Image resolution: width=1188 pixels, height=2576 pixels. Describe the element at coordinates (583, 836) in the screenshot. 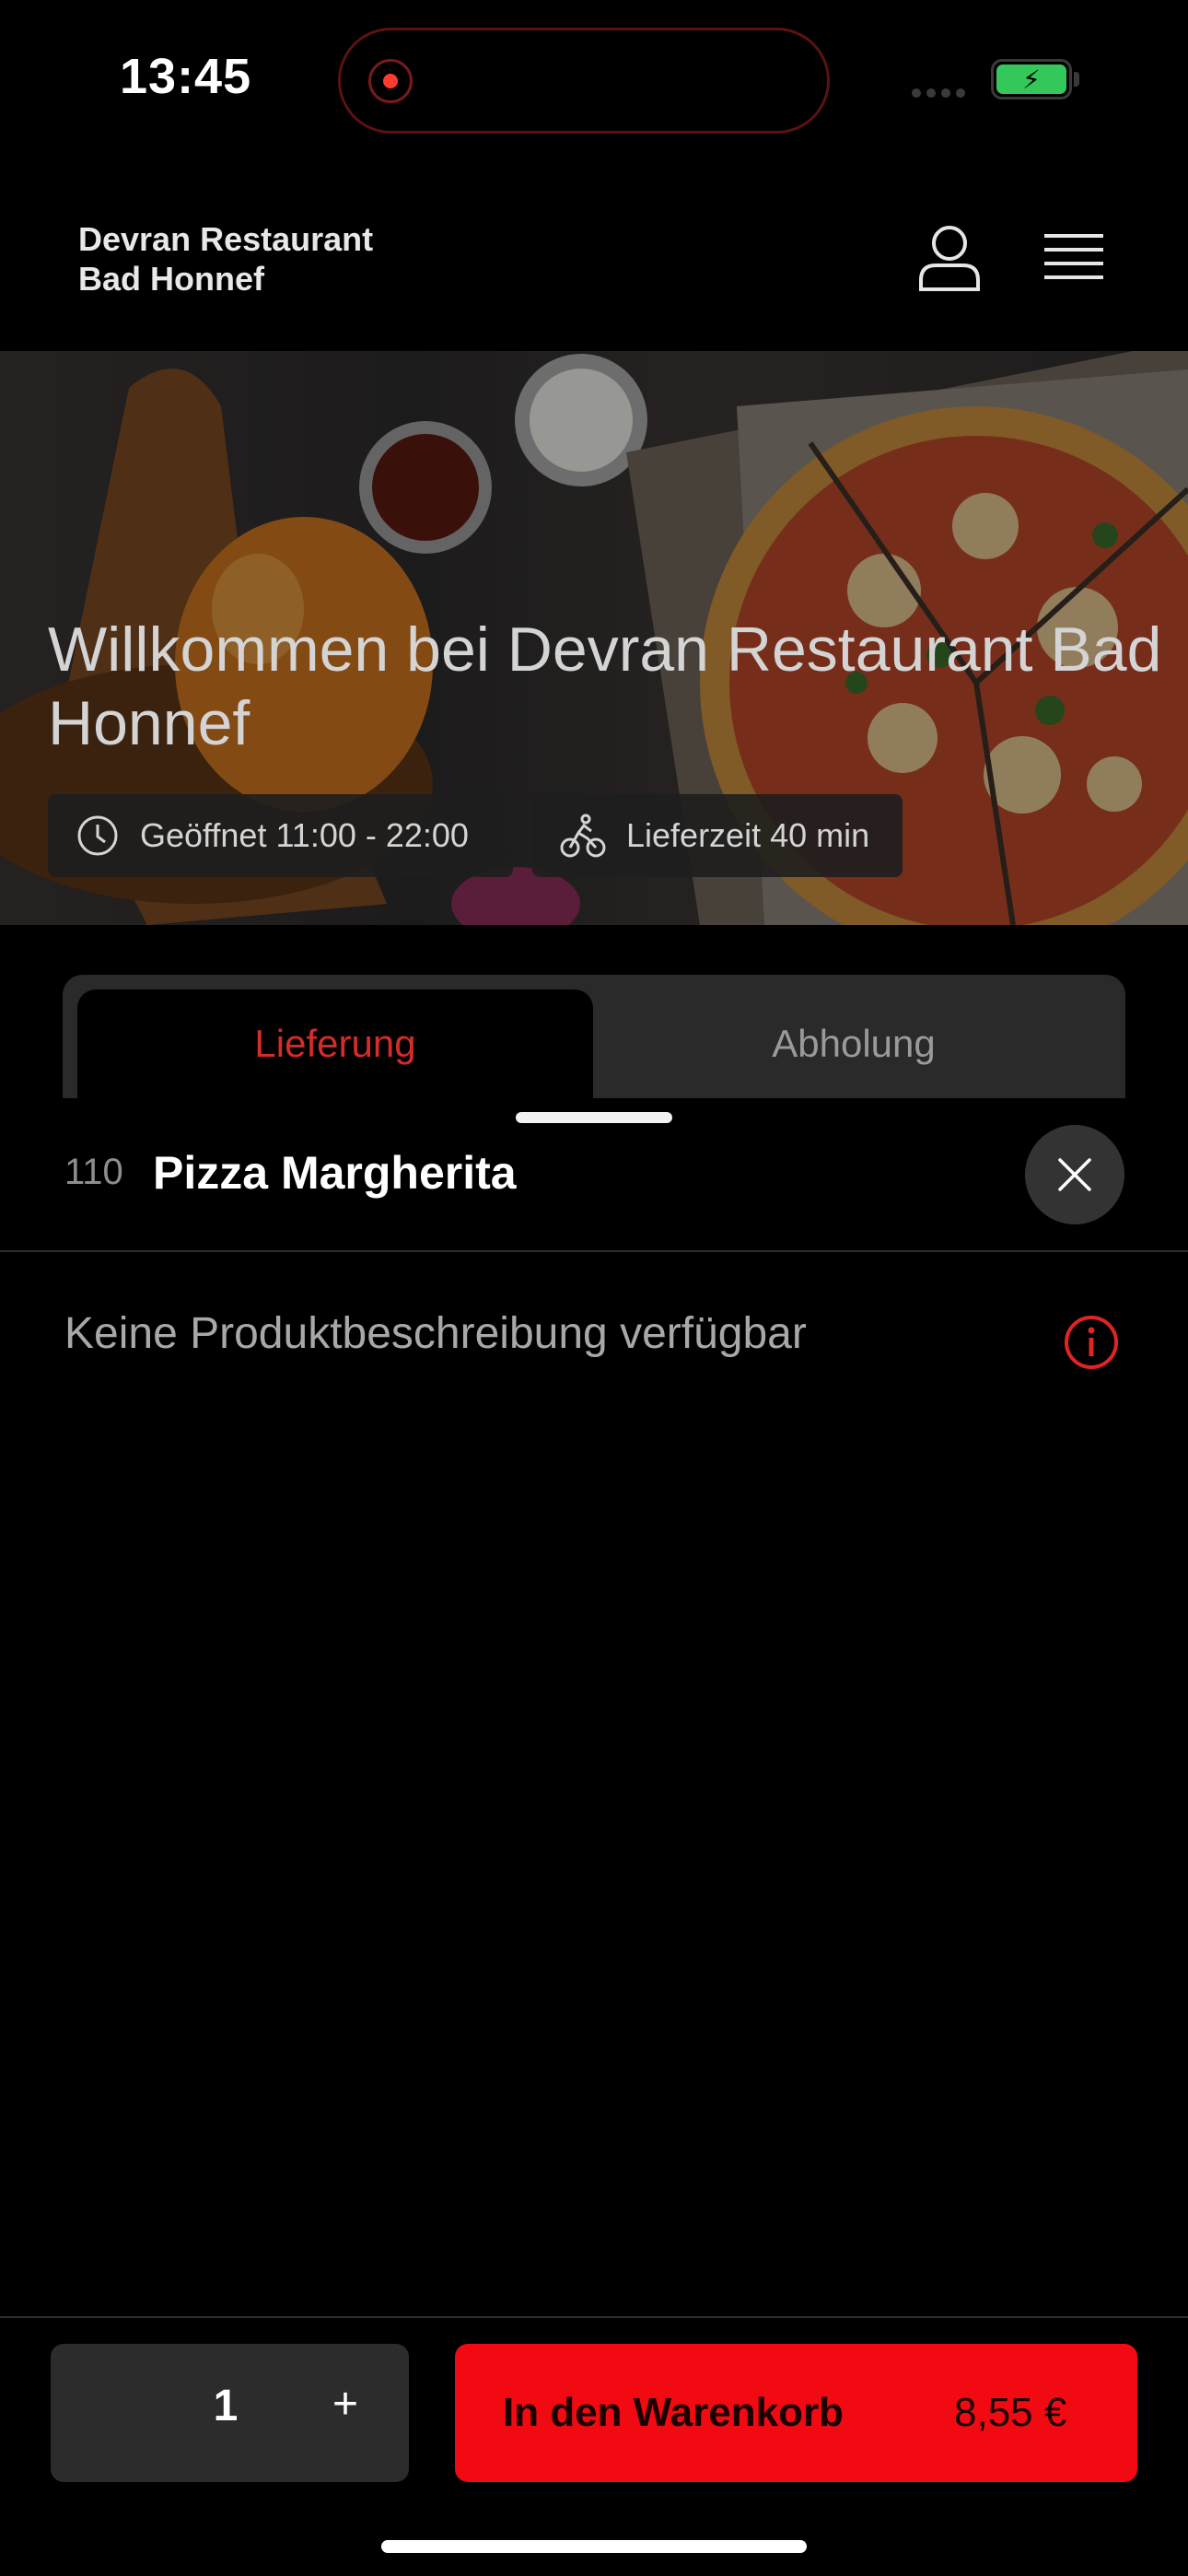

I see `bike-courier-icon` at that location.